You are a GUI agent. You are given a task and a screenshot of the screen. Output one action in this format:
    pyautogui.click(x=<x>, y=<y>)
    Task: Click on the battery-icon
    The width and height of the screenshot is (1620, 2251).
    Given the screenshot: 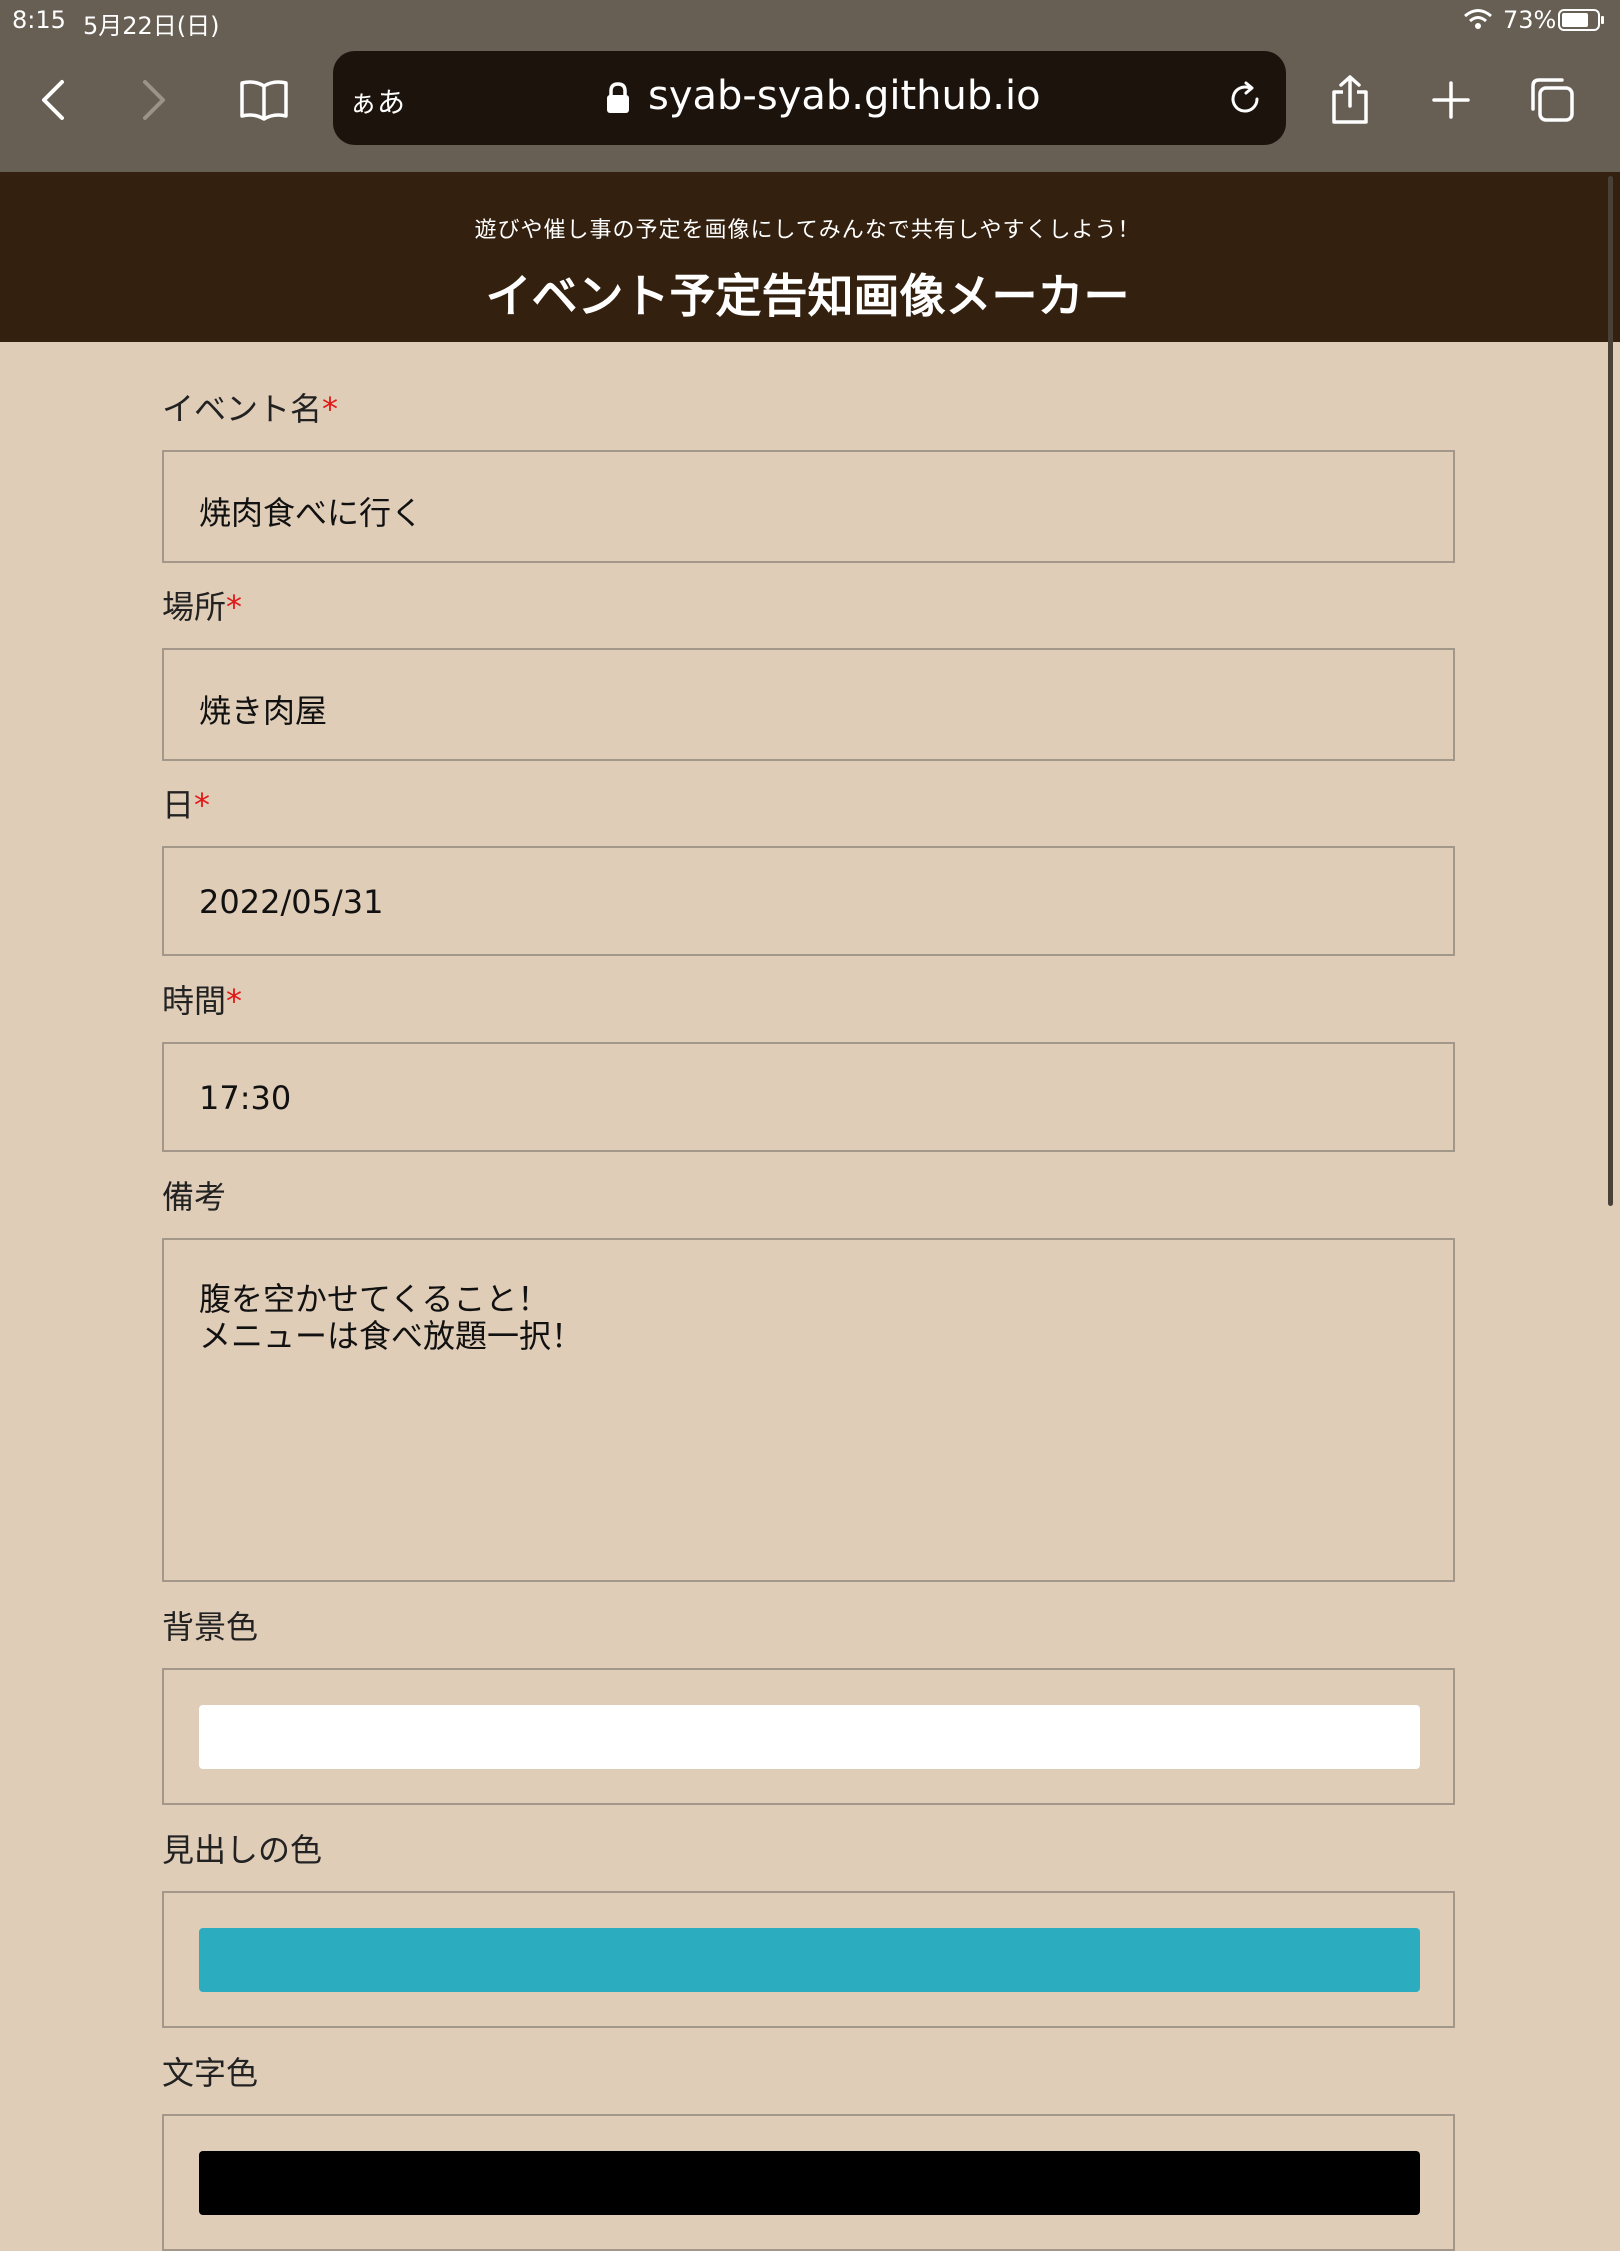 What is the action you would take?
    pyautogui.click(x=1581, y=20)
    